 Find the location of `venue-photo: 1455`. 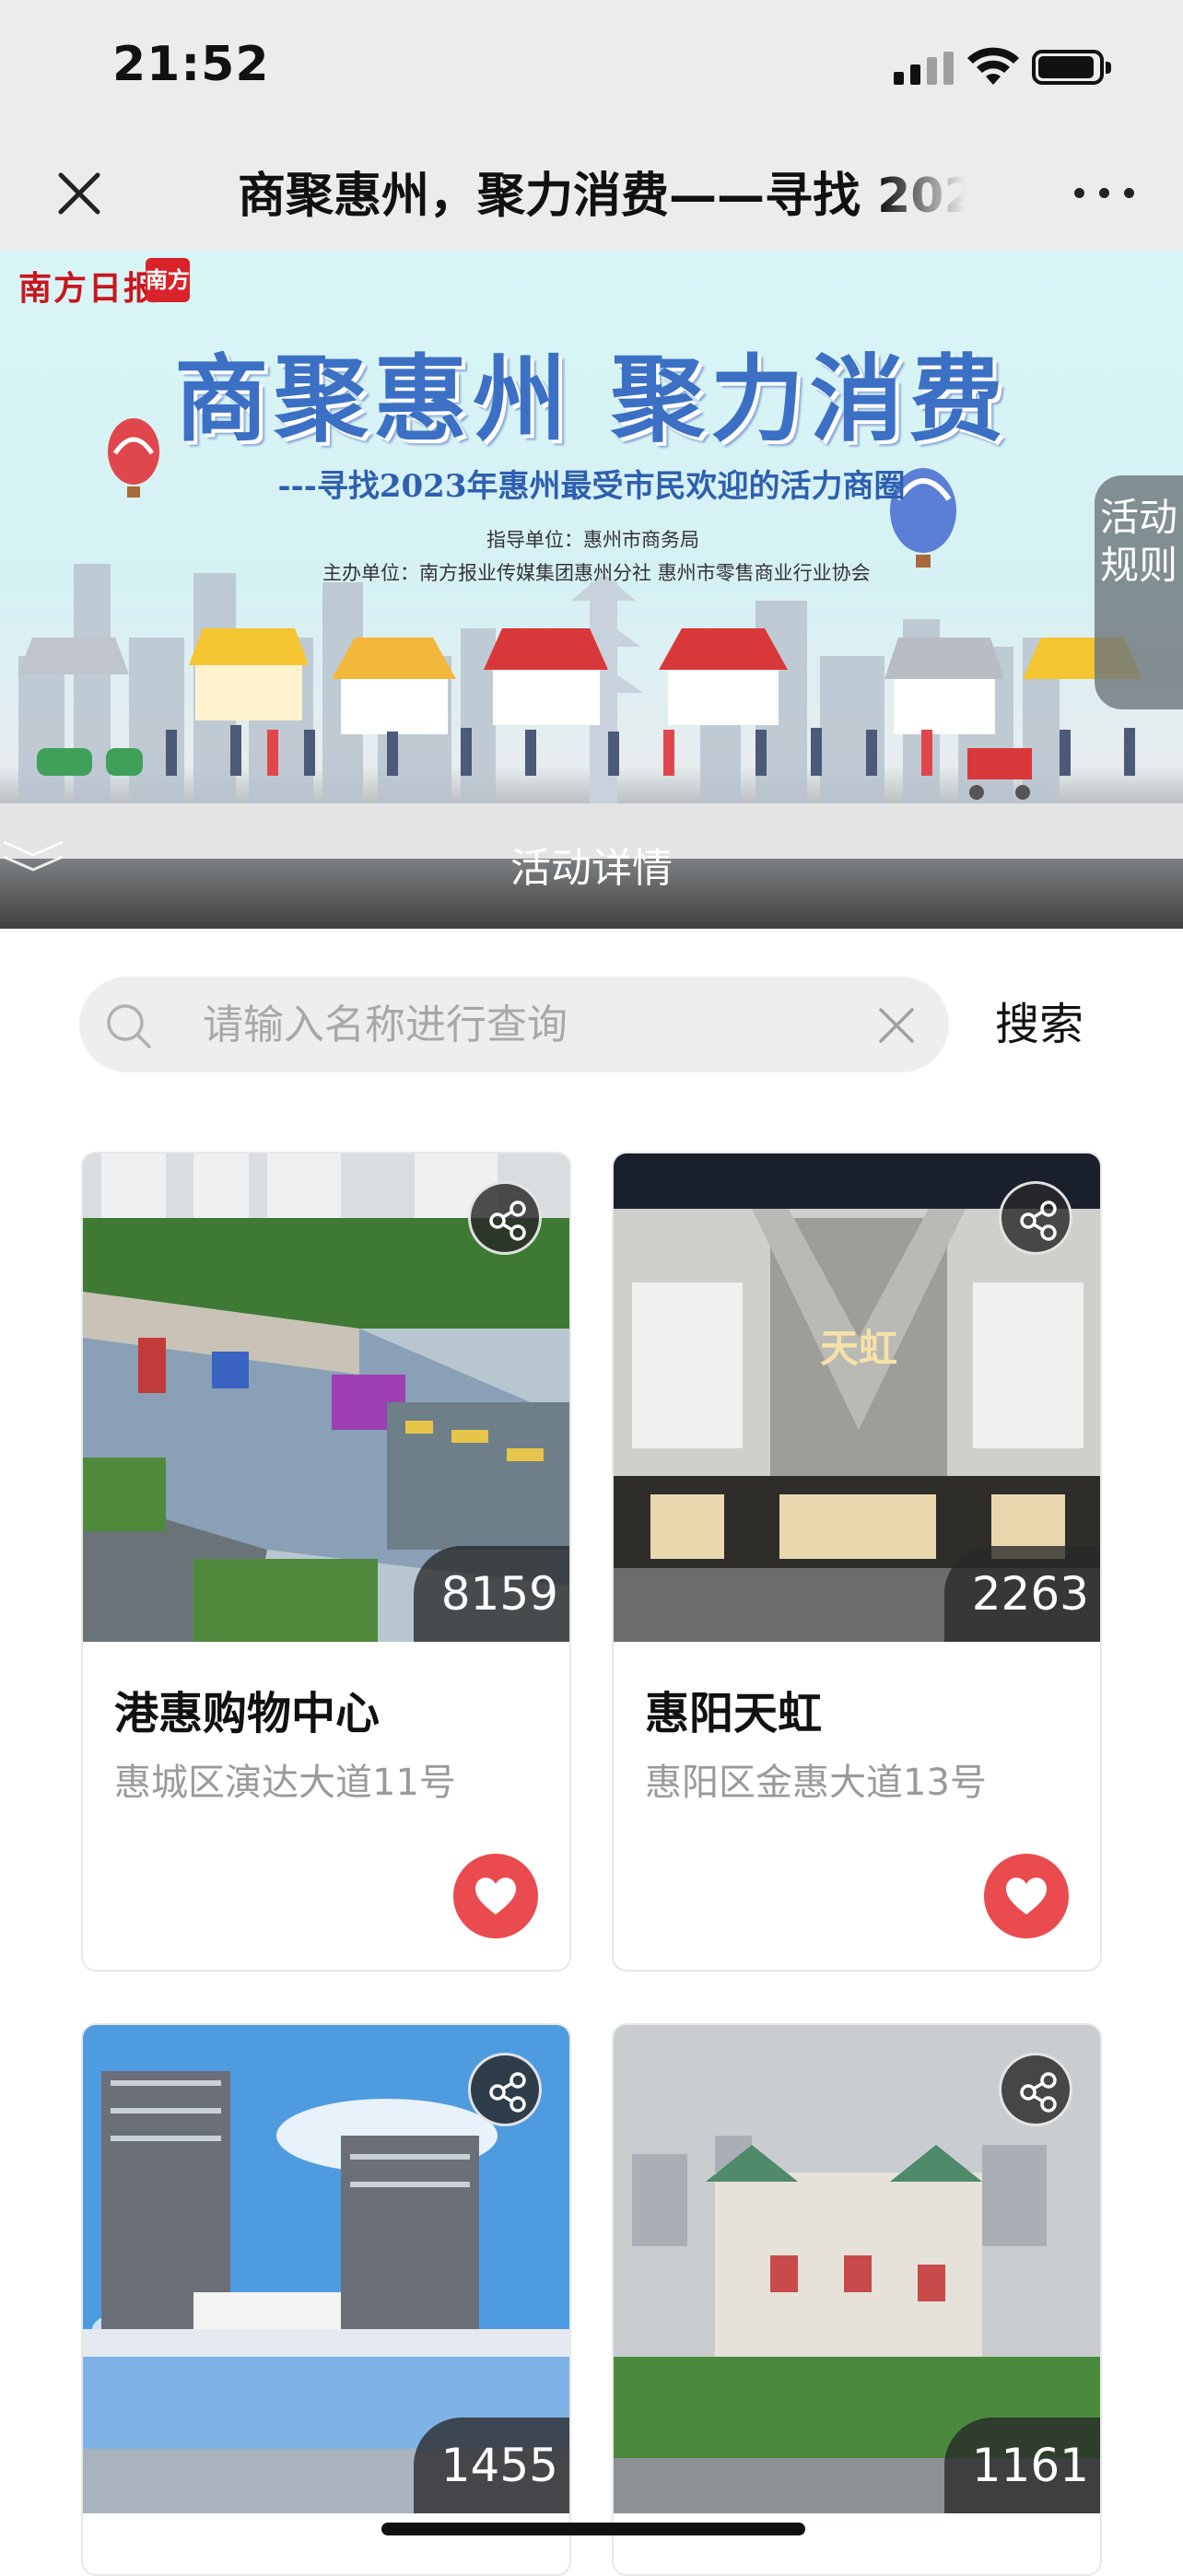

venue-photo: 1455 is located at coordinates (326, 2269).